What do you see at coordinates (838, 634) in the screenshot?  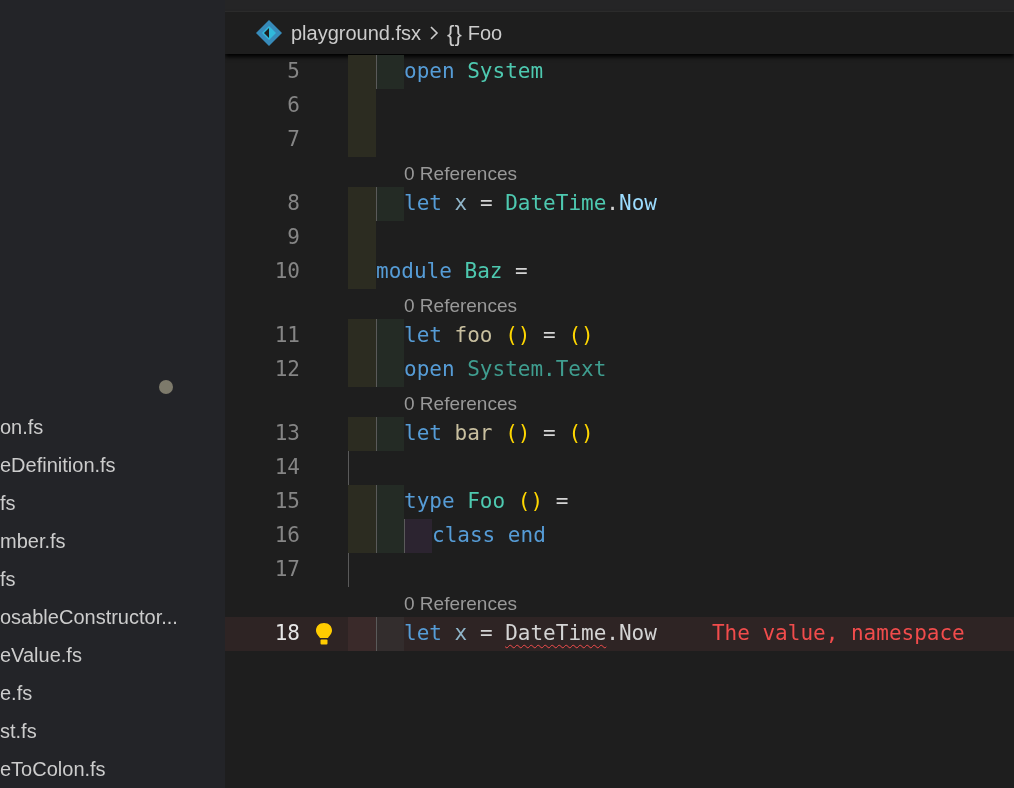 I see `error-message: The value, namespace` at bounding box center [838, 634].